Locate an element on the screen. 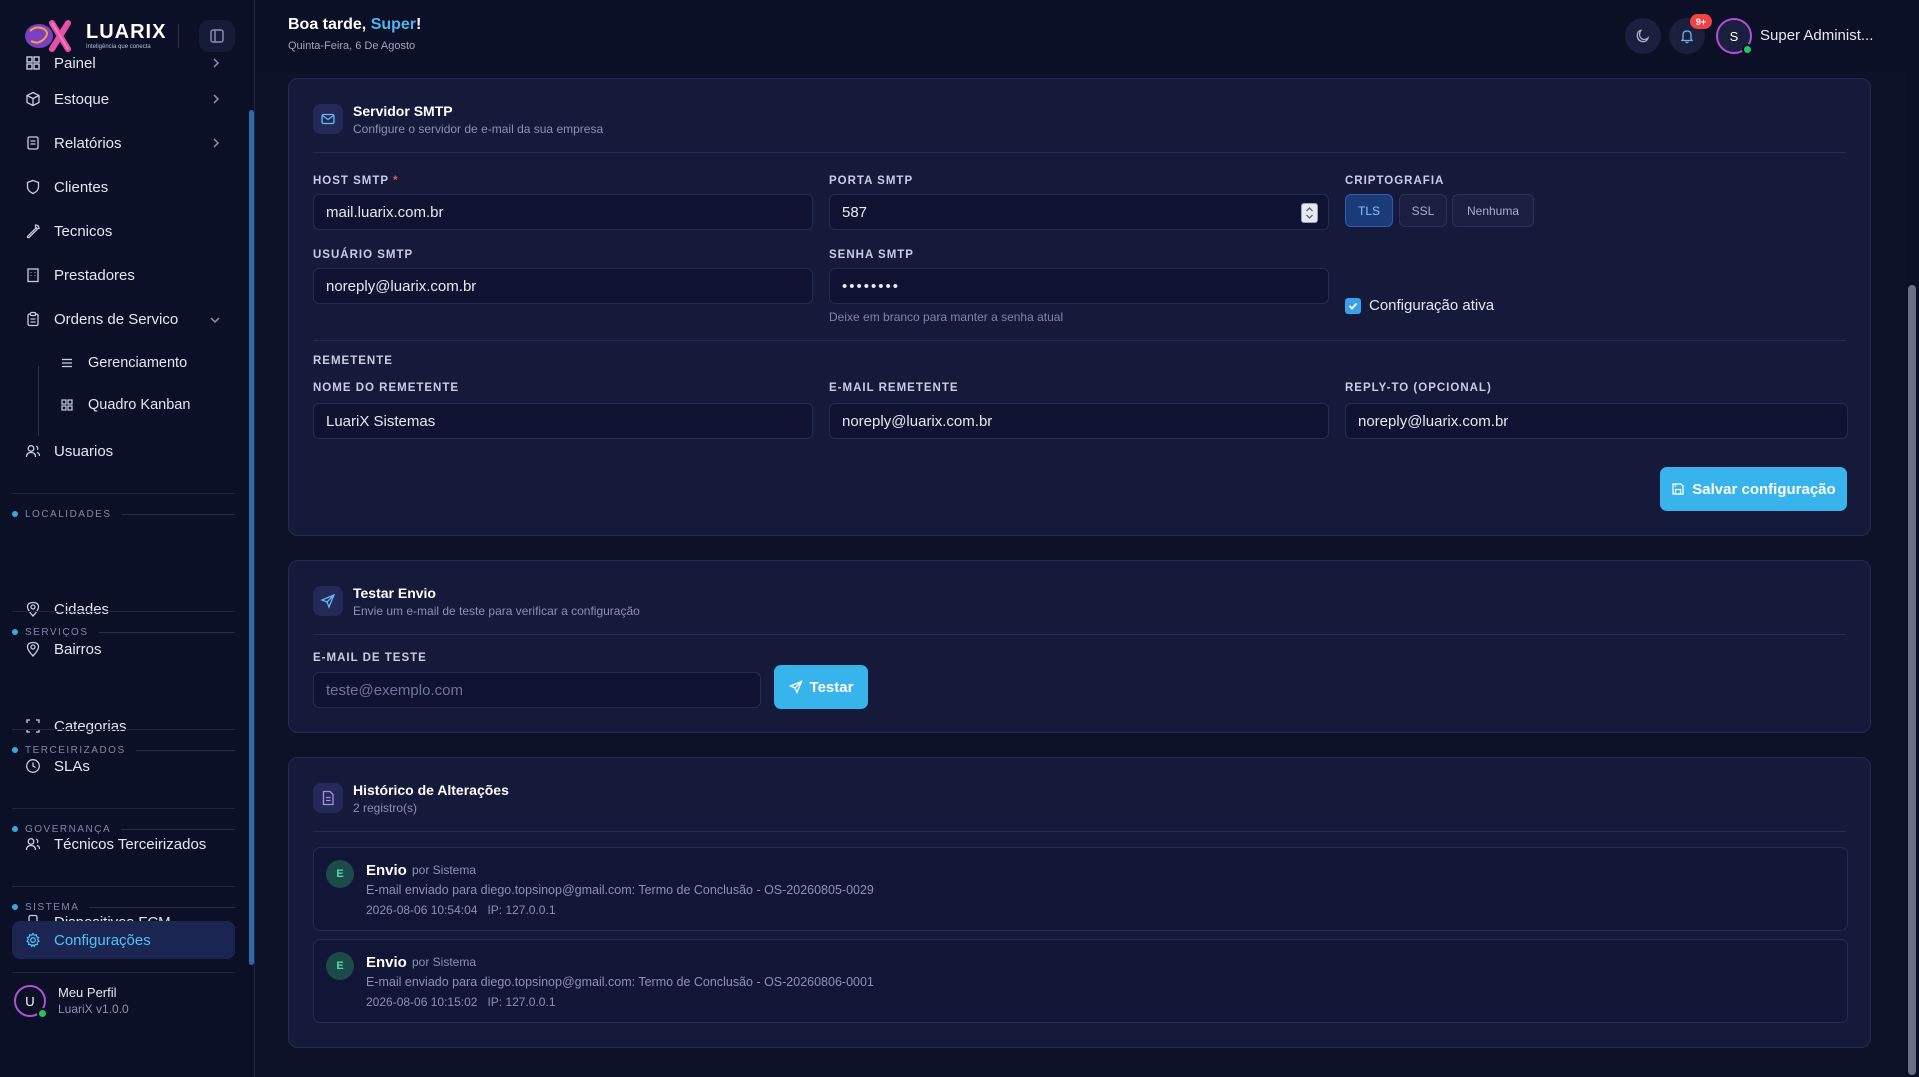  entry-meta: 2026-08-06 10:54:04 IP: 127.0.0.1 is located at coordinates (461, 910).